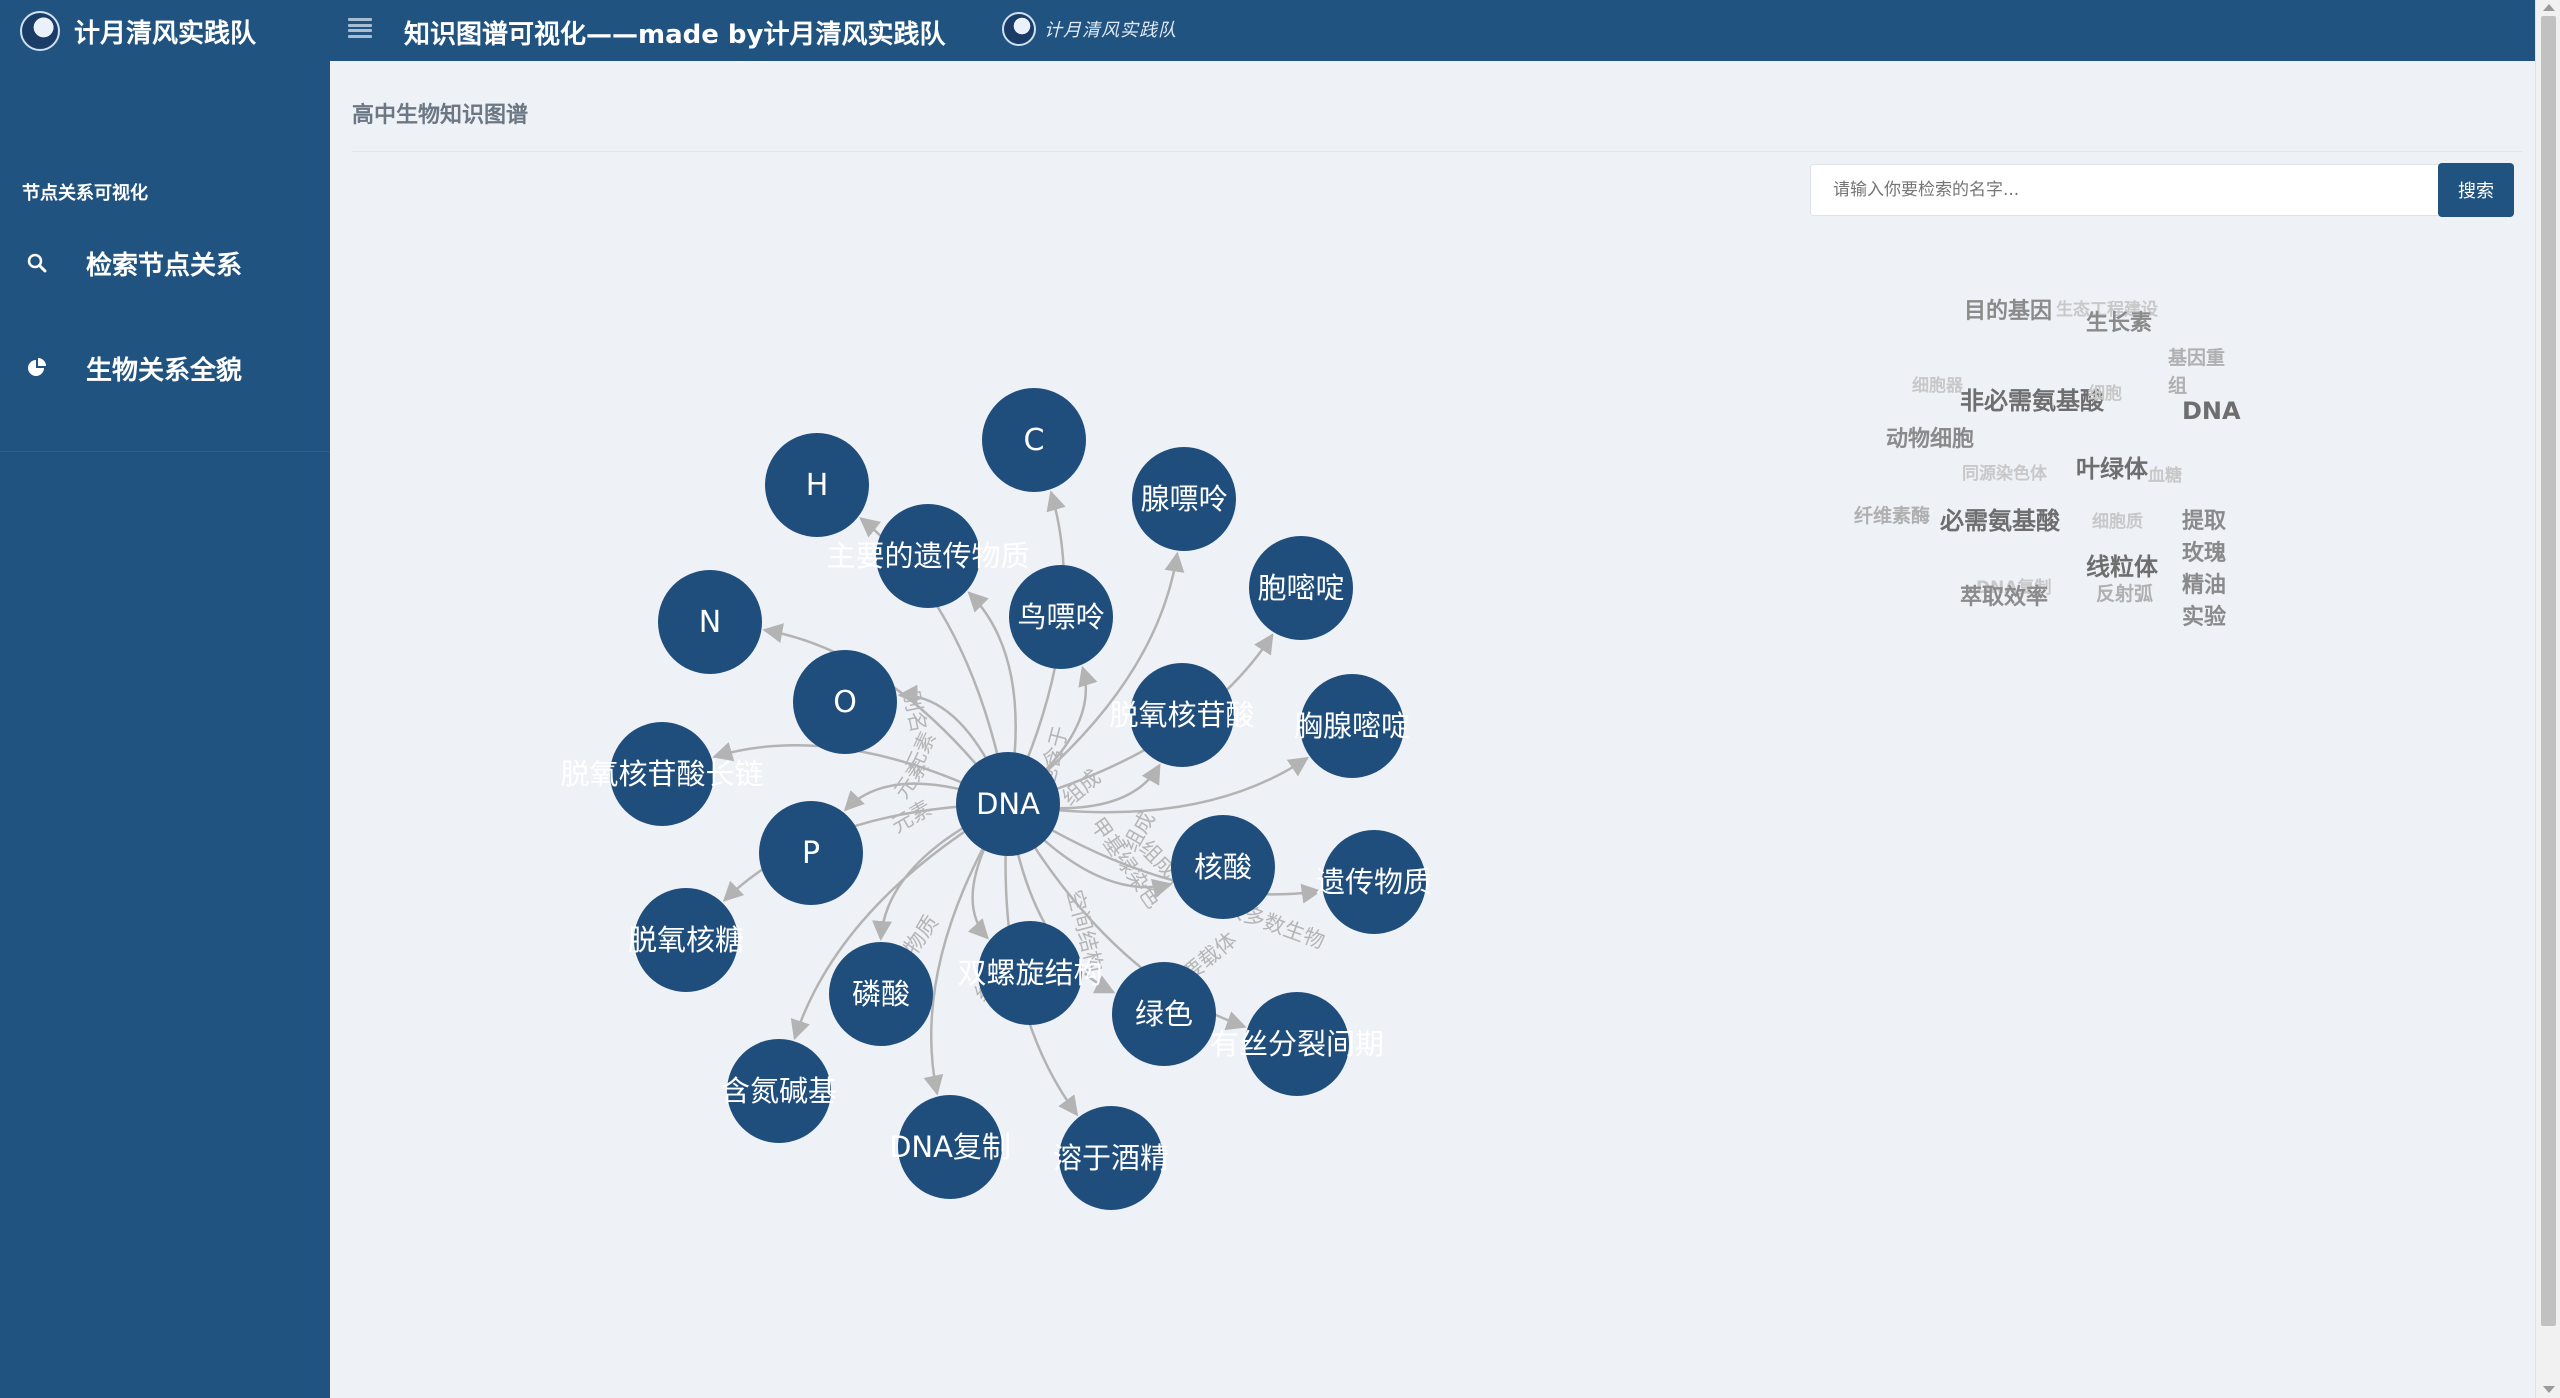 The width and height of the screenshot is (2560, 1398). Describe the element at coordinates (2122, 567) in the screenshot. I see `word-cloud-term: 线粒体` at that location.